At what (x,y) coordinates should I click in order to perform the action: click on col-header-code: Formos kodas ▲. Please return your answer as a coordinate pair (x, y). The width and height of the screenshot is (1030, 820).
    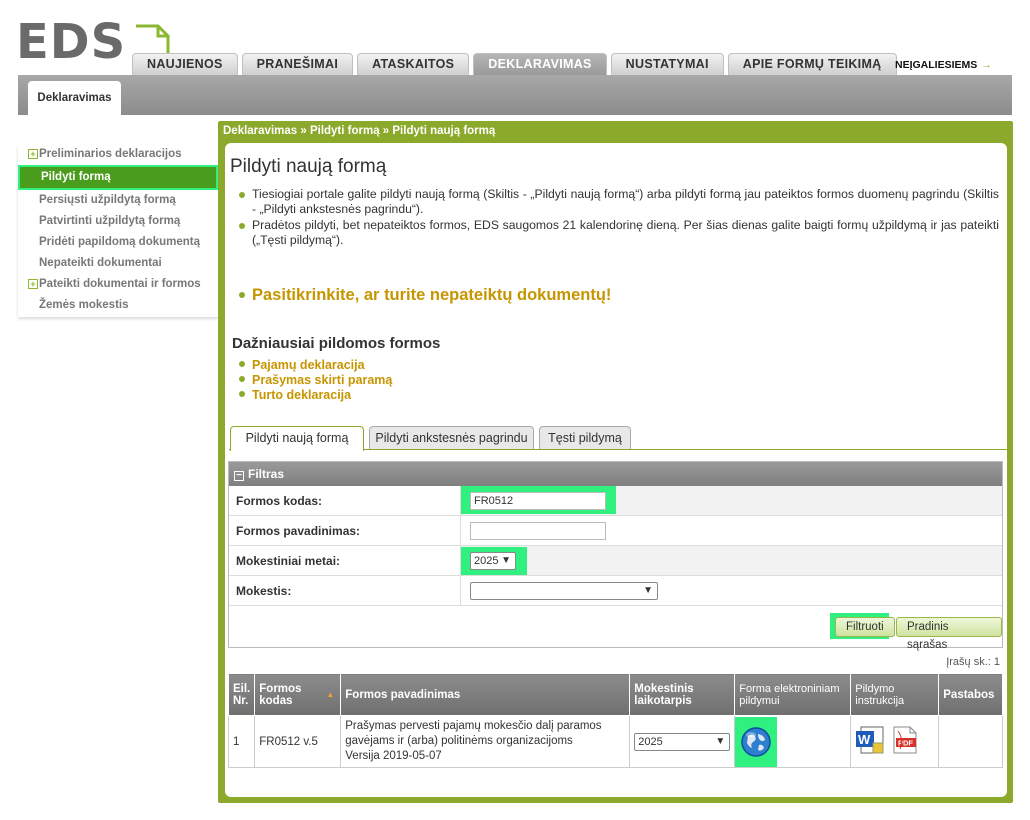
    Looking at the image, I should click on (298, 694).